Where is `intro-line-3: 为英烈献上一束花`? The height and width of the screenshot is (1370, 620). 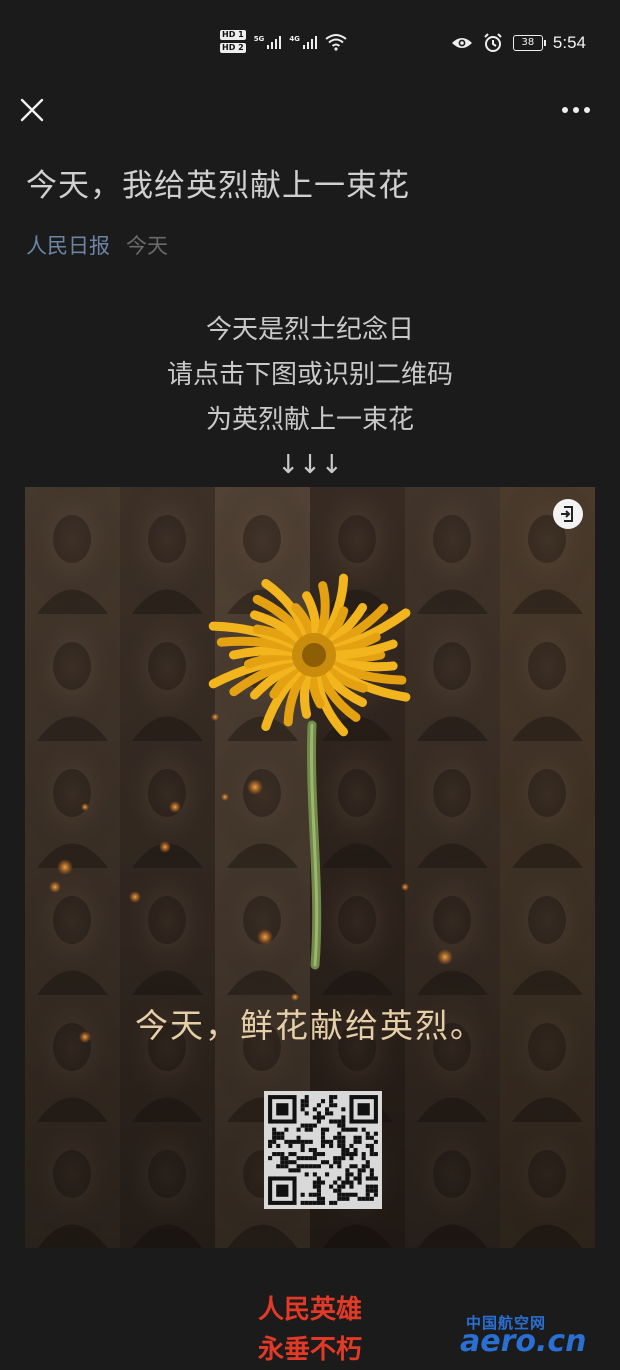 intro-line-3: 为英烈献上一束花 is located at coordinates (309, 420).